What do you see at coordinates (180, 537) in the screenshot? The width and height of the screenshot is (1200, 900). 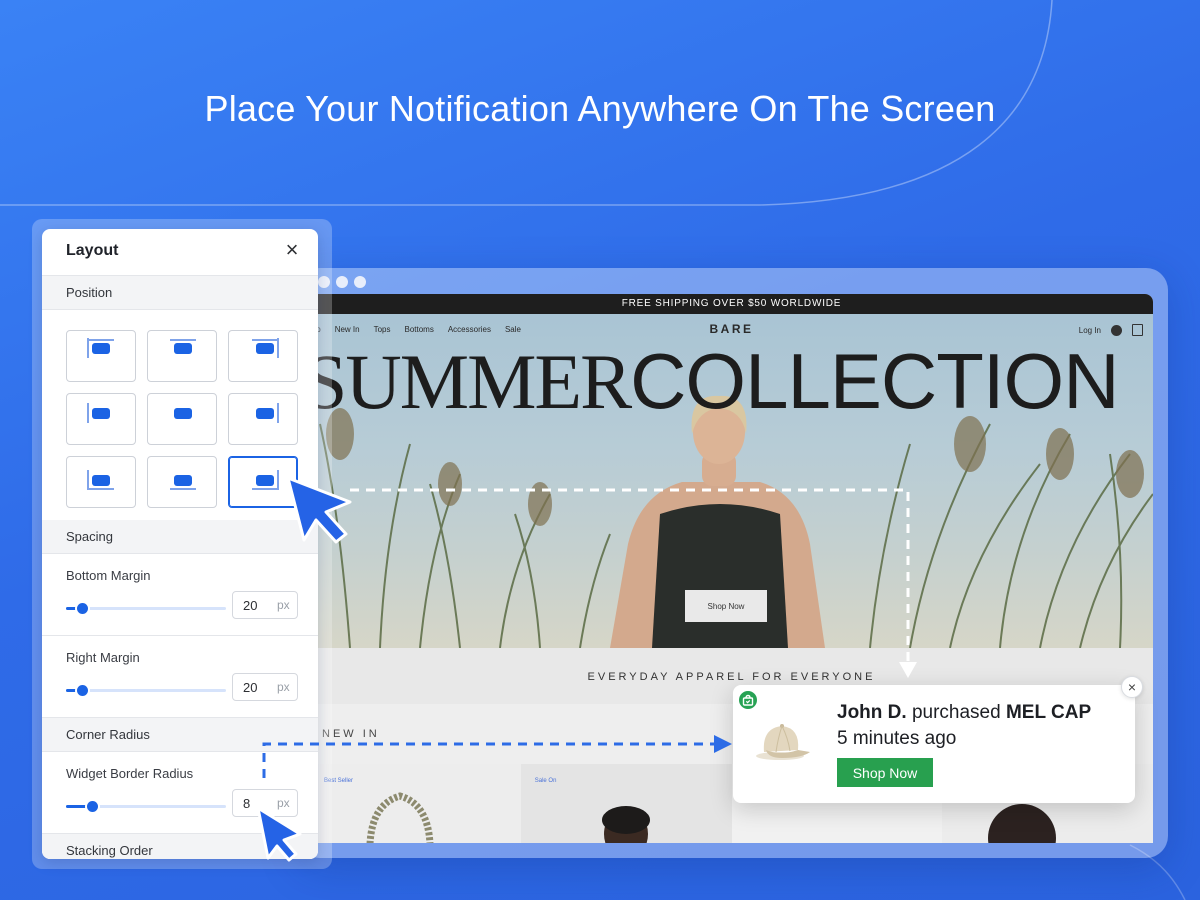 I see `section-spacing: Spacing` at bounding box center [180, 537].